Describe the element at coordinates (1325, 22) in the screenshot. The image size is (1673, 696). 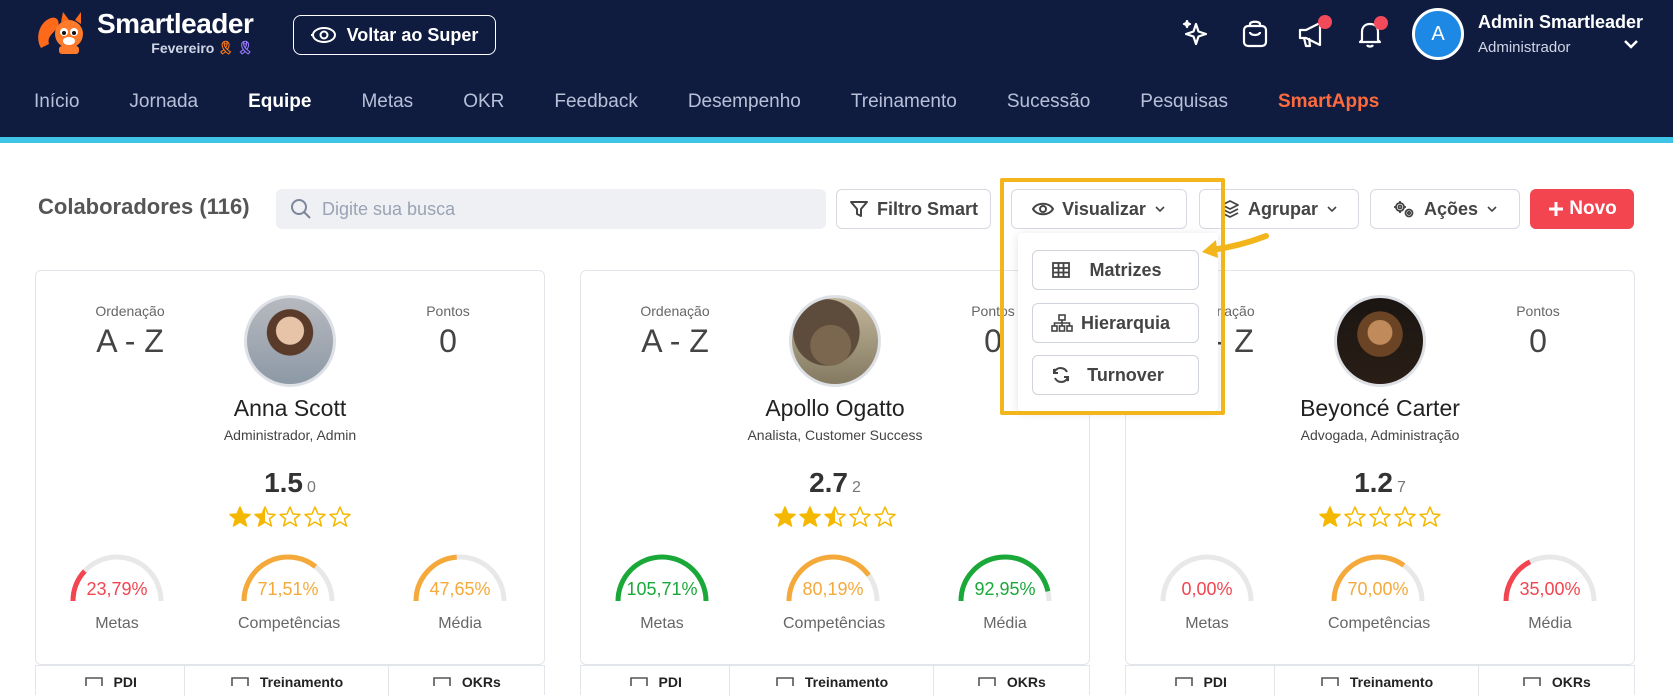
I see `announcement-badge` at that location.